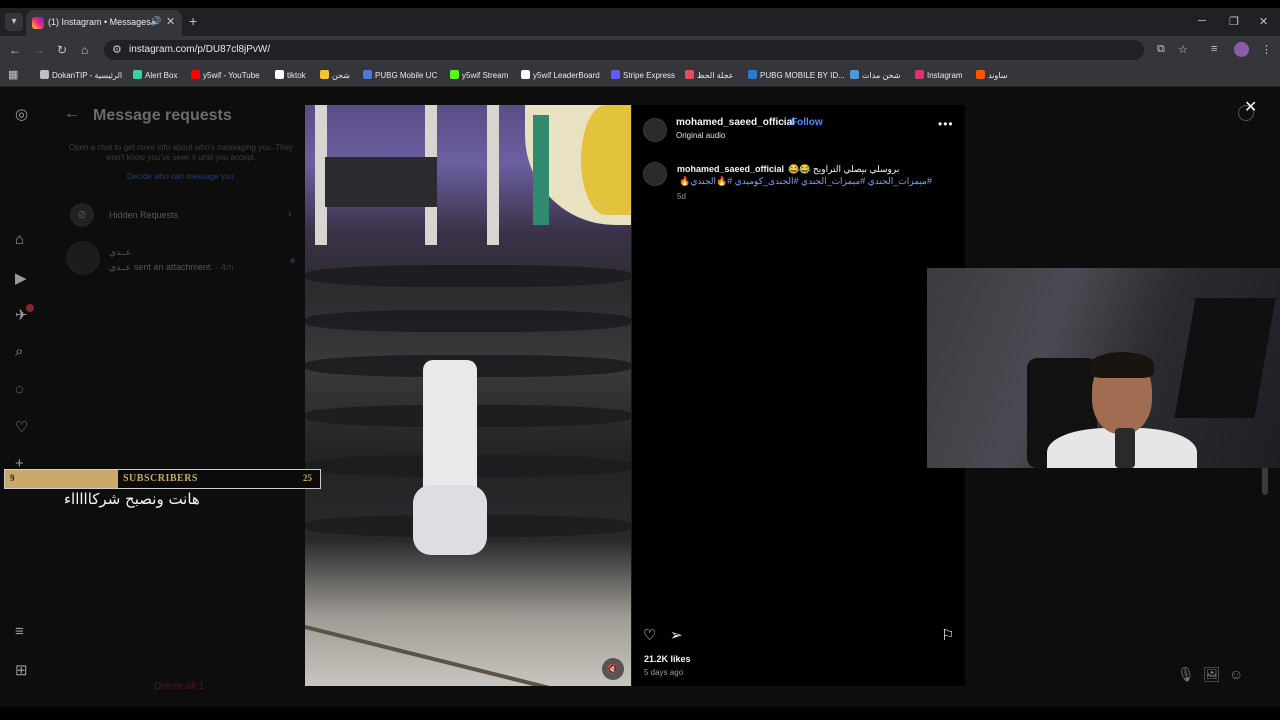 The width and height of the screenshot is (1280, 720). Describe the element at coordinates (179, 686) in the screenshot. I see `delete-all-button: Delete all 1` at that location.